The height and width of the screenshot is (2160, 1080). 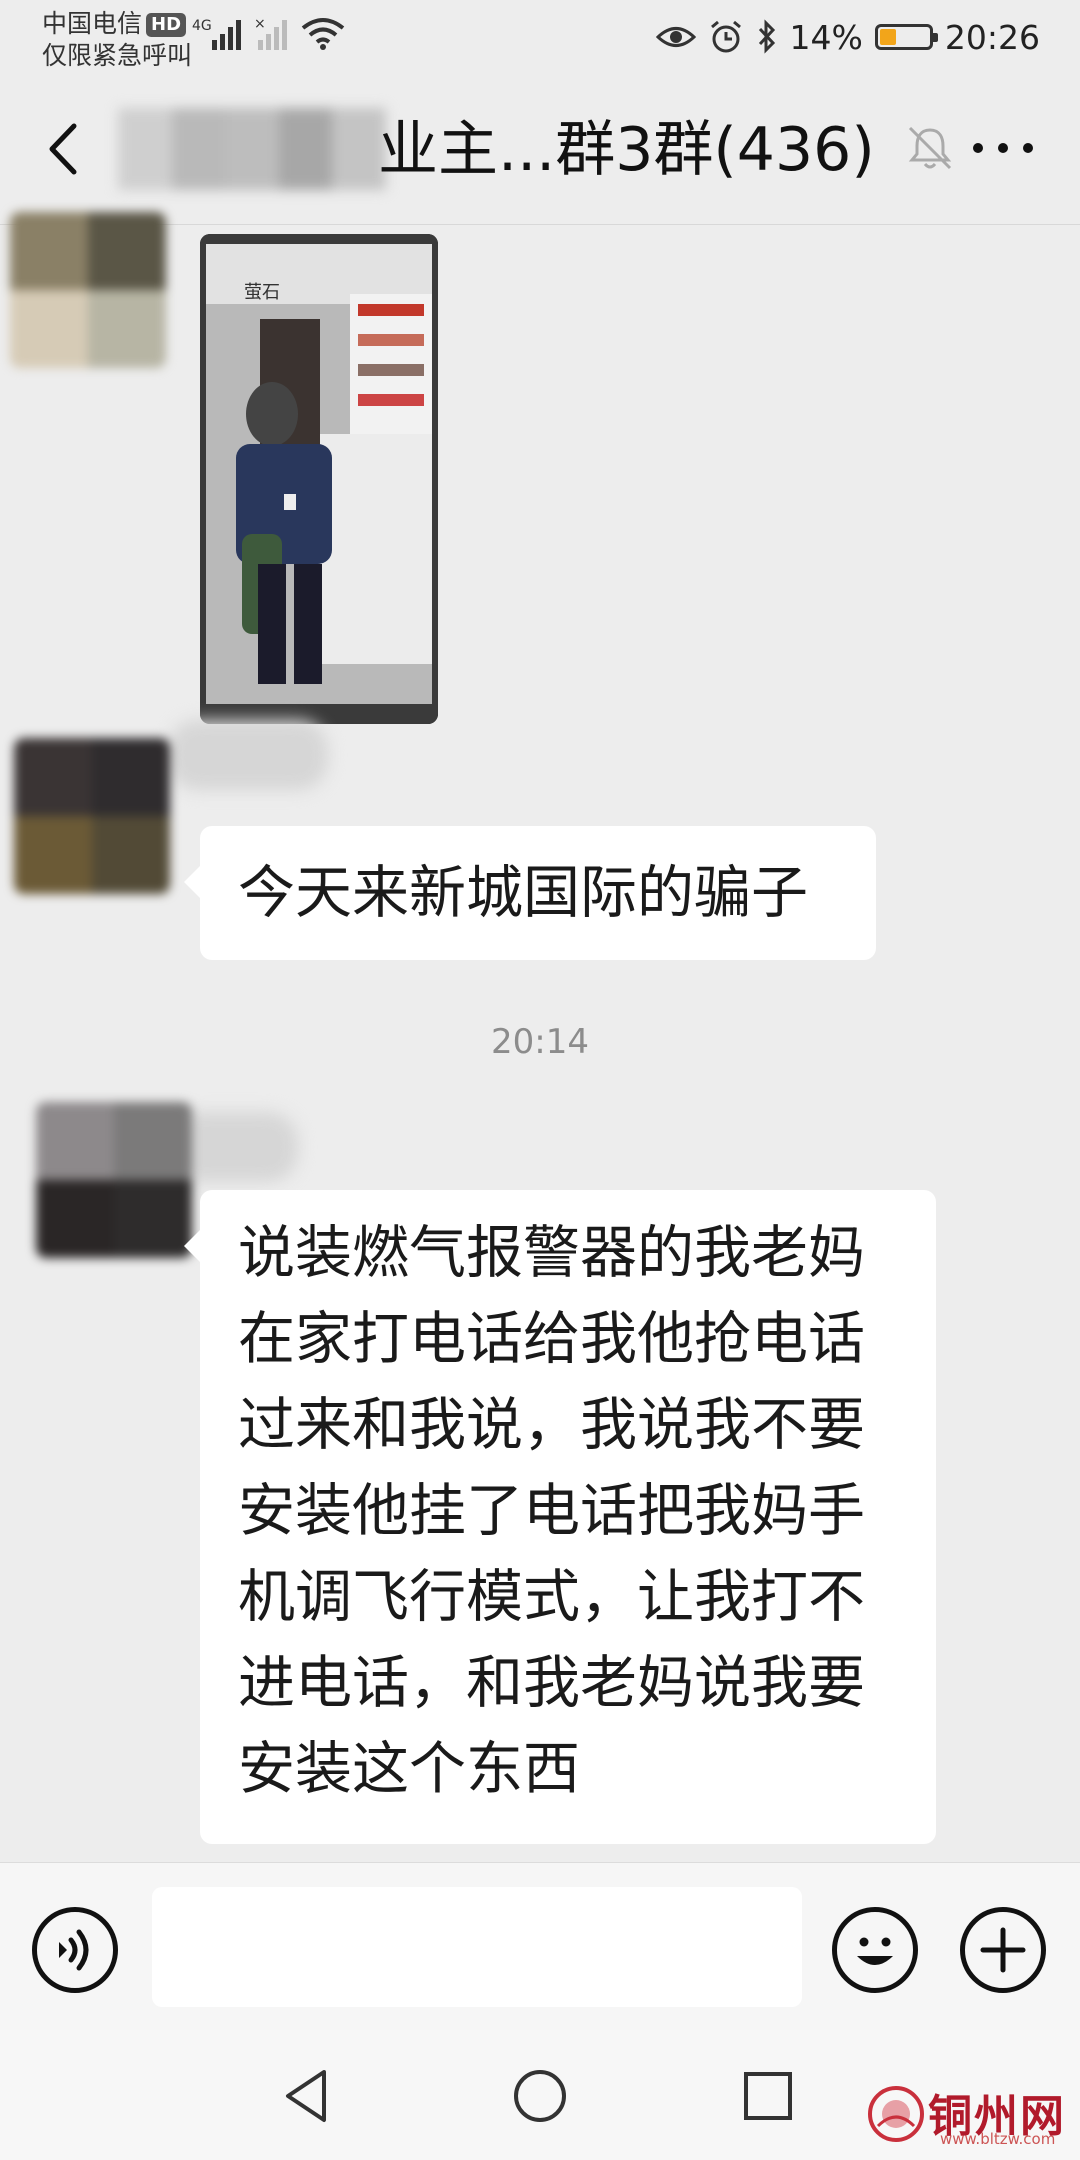 I want to click on voice-icon, so click(x=74, y=1950).